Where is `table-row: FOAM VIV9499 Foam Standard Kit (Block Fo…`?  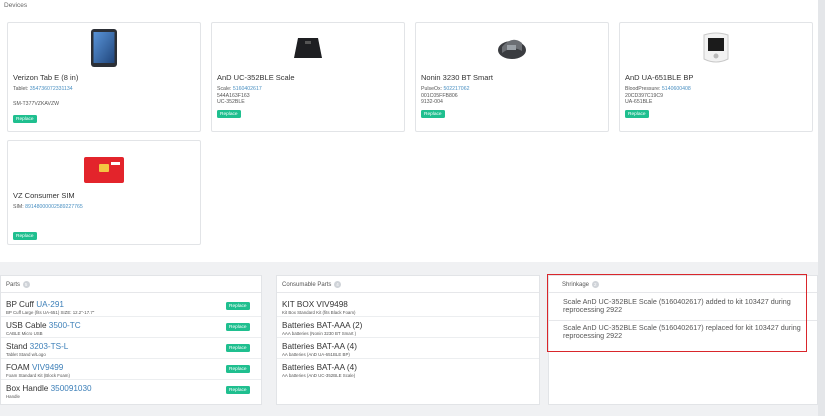
table-row: FOAM VIV9499 Foam Standard Kit (Block Fo… is located at coordinates (131, 370).